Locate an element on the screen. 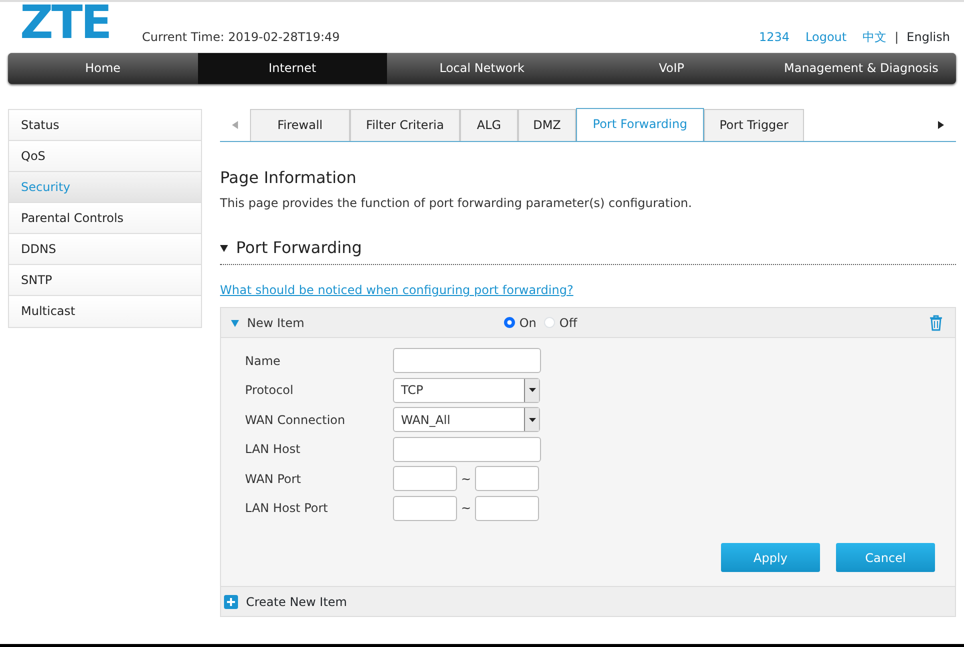  current-time: Current Time: 2019-02-28T19:49 is located at coordinates (241, 37).